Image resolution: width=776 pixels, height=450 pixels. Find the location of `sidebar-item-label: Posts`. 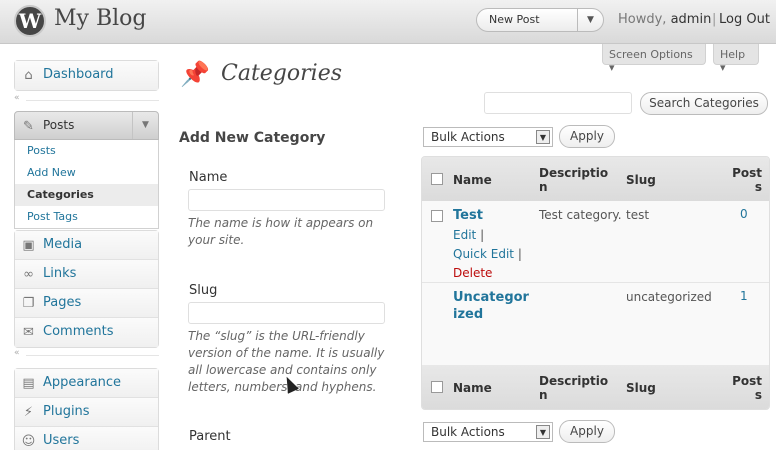

sidebar-item-label: Posts is located at coordinates (59, 125).